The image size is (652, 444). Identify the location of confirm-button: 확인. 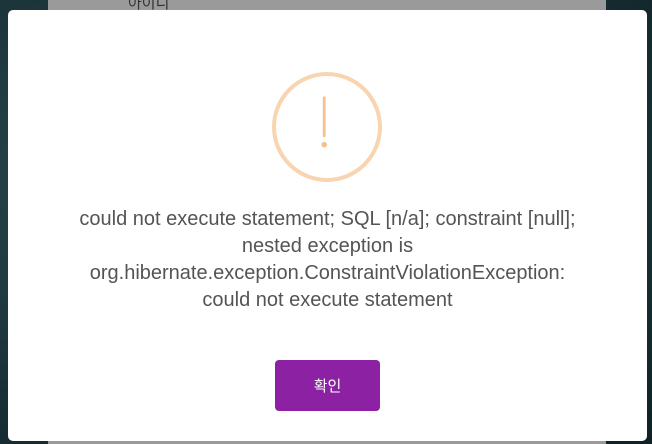
(327, 385).